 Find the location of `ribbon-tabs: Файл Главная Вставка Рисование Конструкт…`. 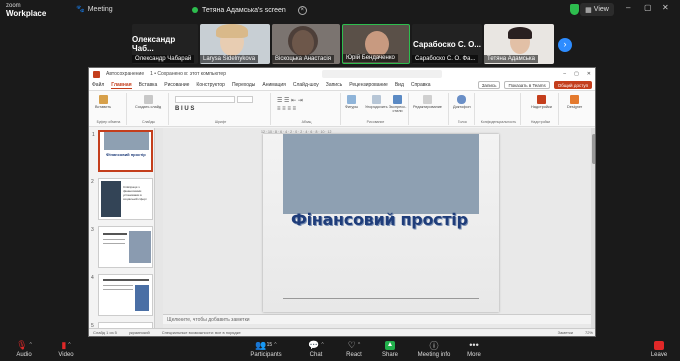

ribbon-tabs: Файл Главная Вставка Рисование Конструкт… is located at coordinates (342, 85).